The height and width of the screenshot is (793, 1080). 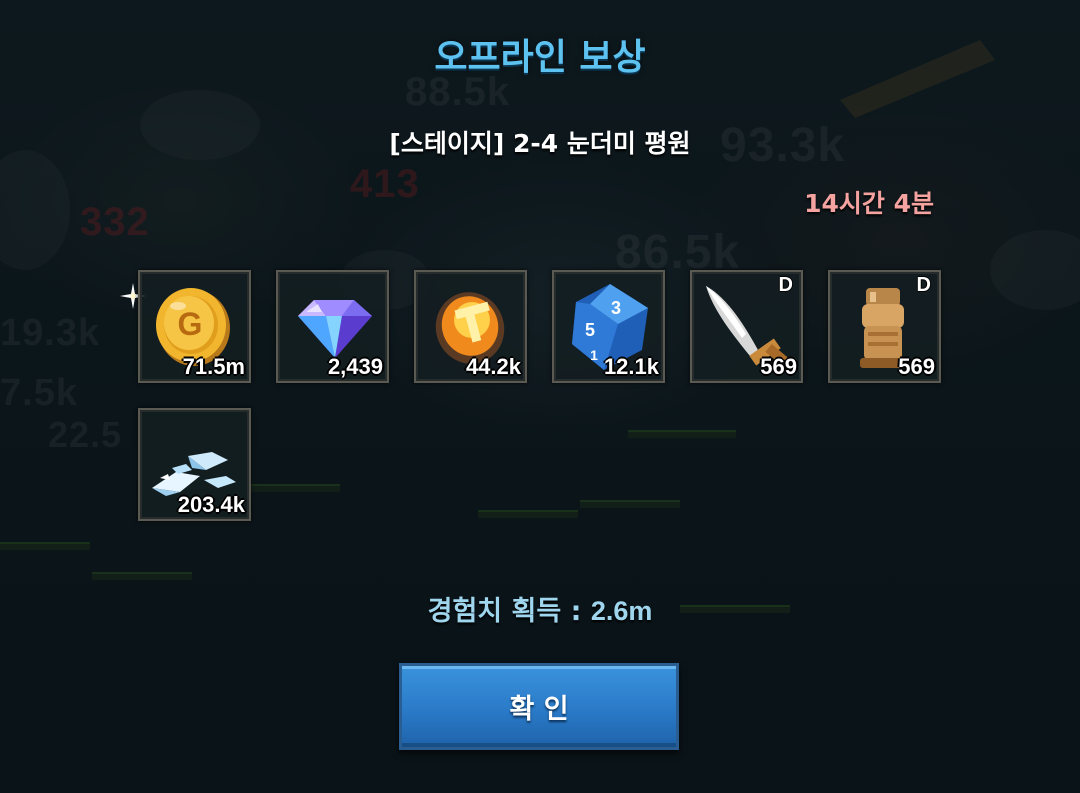 I want to click on reward-slot-gold: G 71.5m, so click(x=194, y=326).